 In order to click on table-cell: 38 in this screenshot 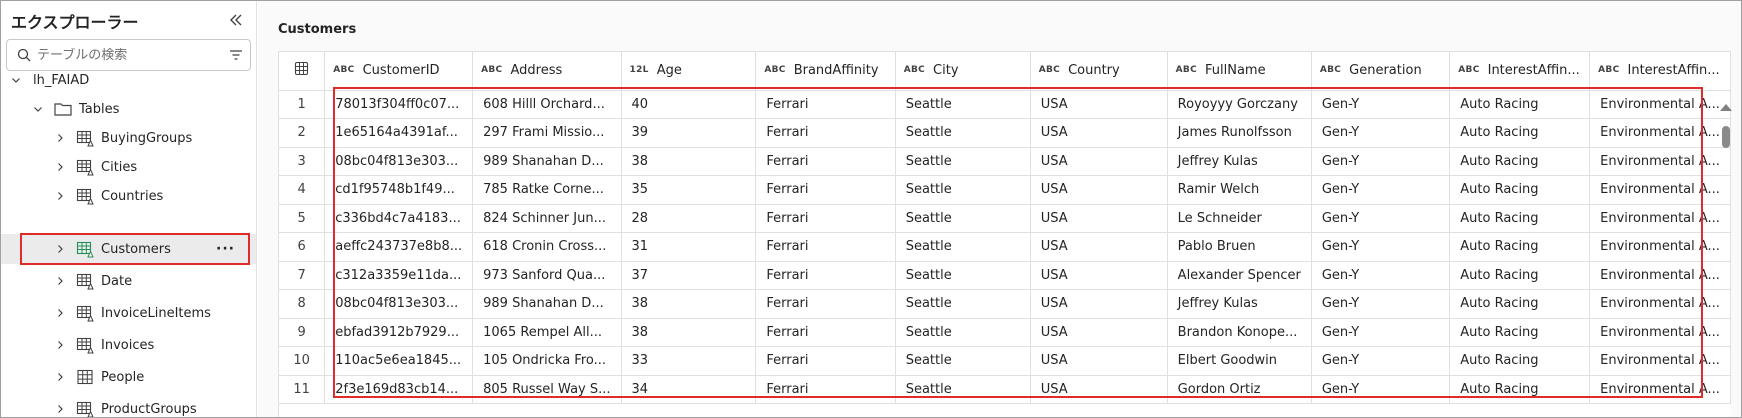, I will do `click(689, 161)`.